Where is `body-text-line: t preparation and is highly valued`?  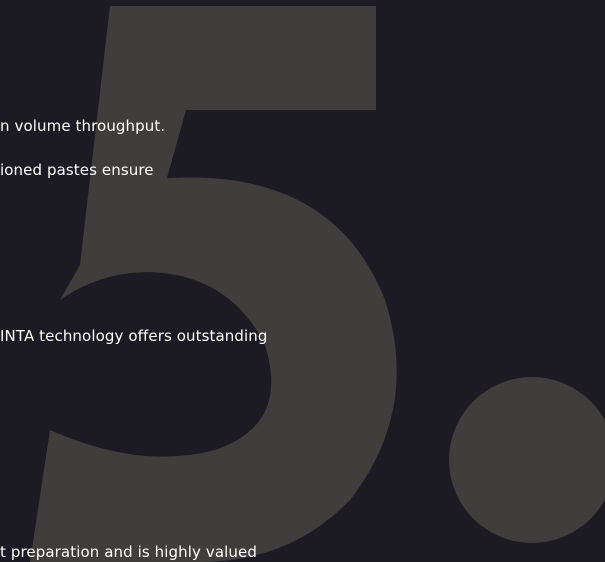
body-text-line: t preparation and is highly valued is located at coordinates (128, 552).